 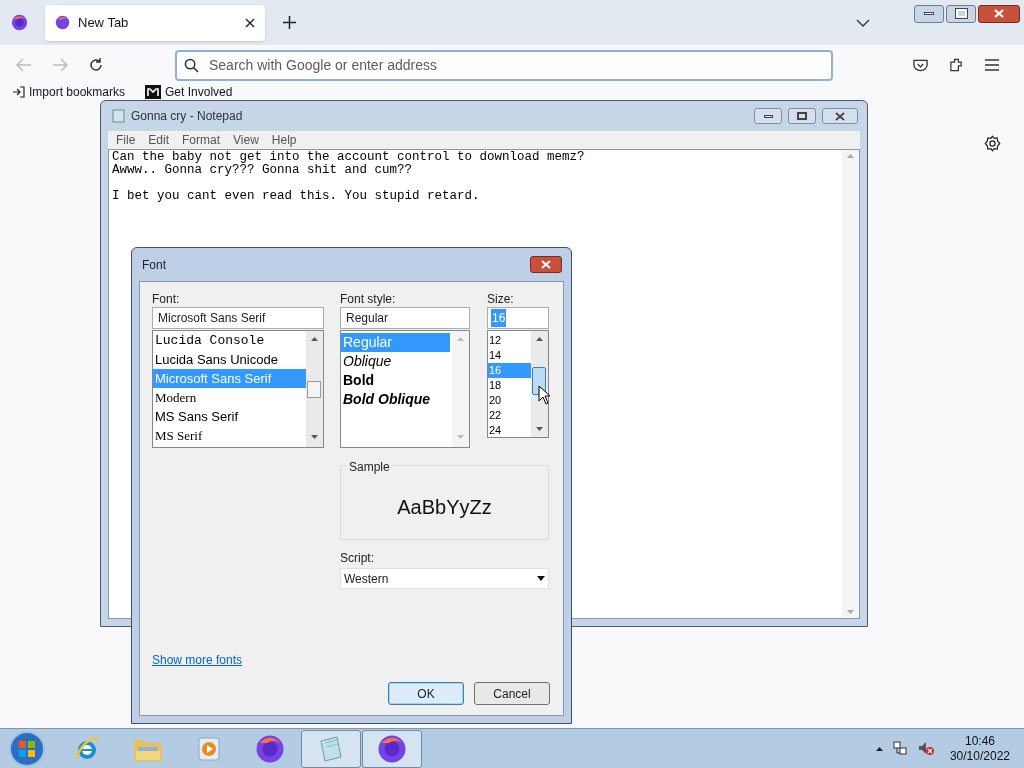 What do you see at coordinates (500, 299) in the screenshot?
I see `field-label: Size:` at bounding box center [500, 299].